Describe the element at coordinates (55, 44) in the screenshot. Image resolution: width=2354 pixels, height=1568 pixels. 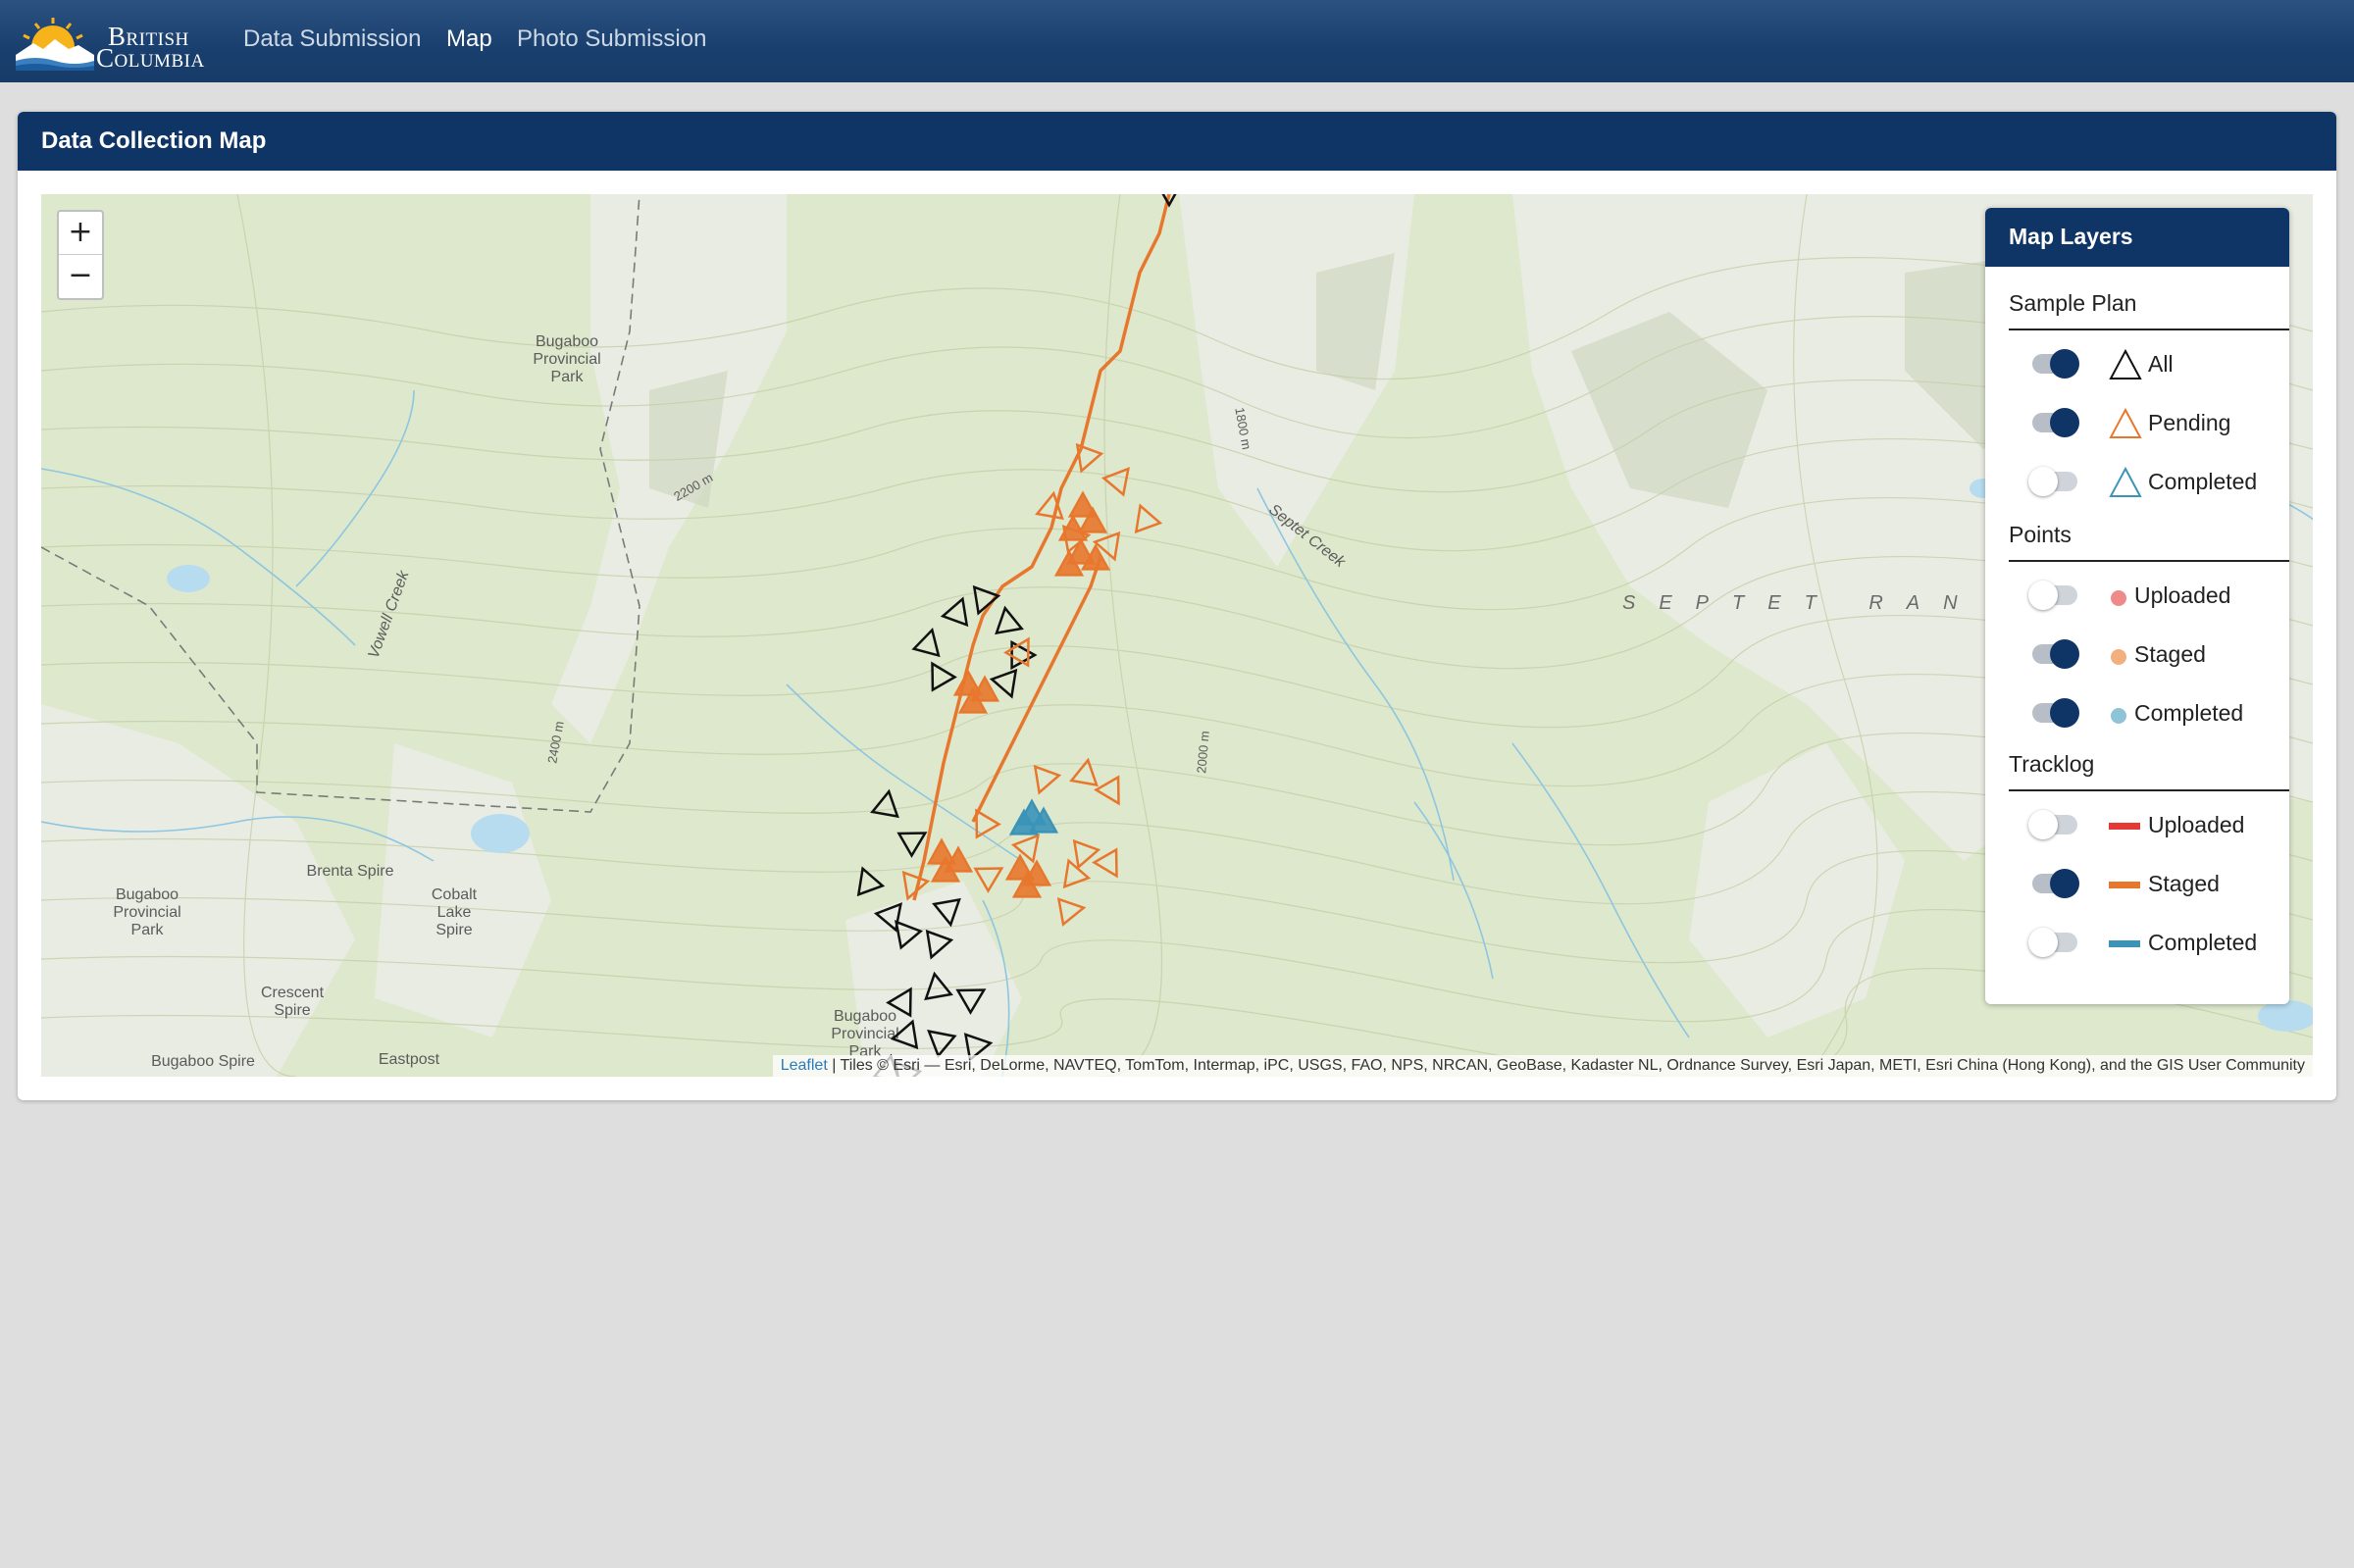
I see `bc-logo-icon` at that location.